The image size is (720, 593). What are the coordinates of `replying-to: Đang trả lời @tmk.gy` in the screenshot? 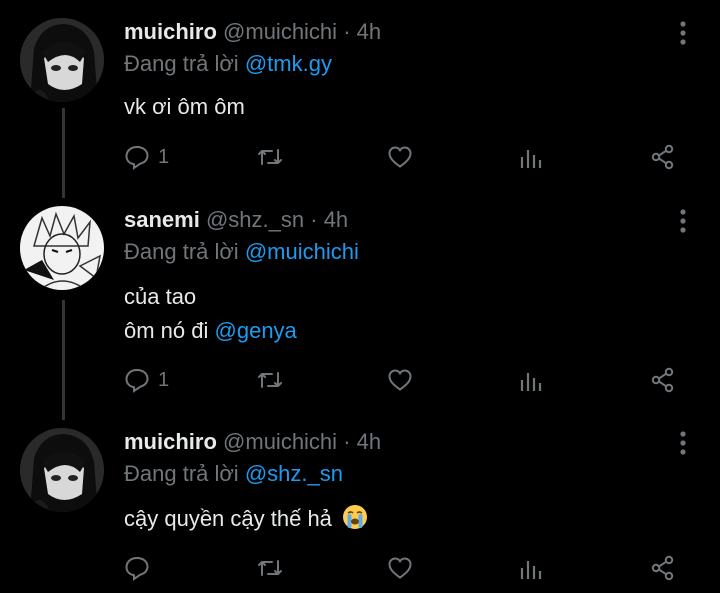 It's located at (228, 64).